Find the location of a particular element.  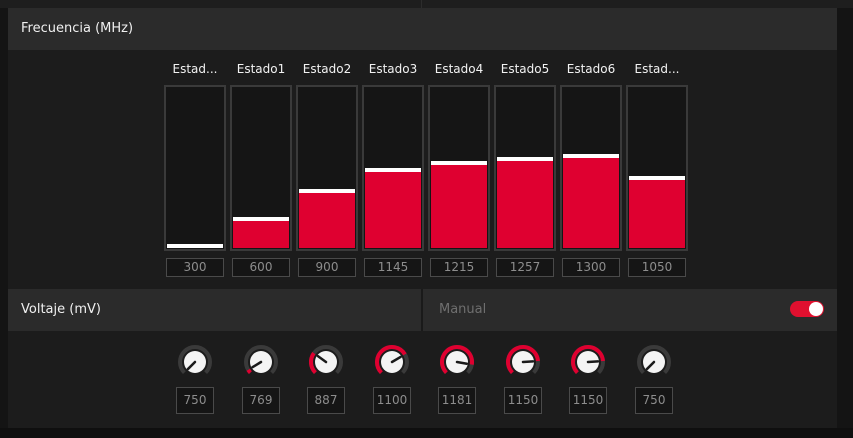

frequency-value-field: 900 is located at coordinates (327, 267).